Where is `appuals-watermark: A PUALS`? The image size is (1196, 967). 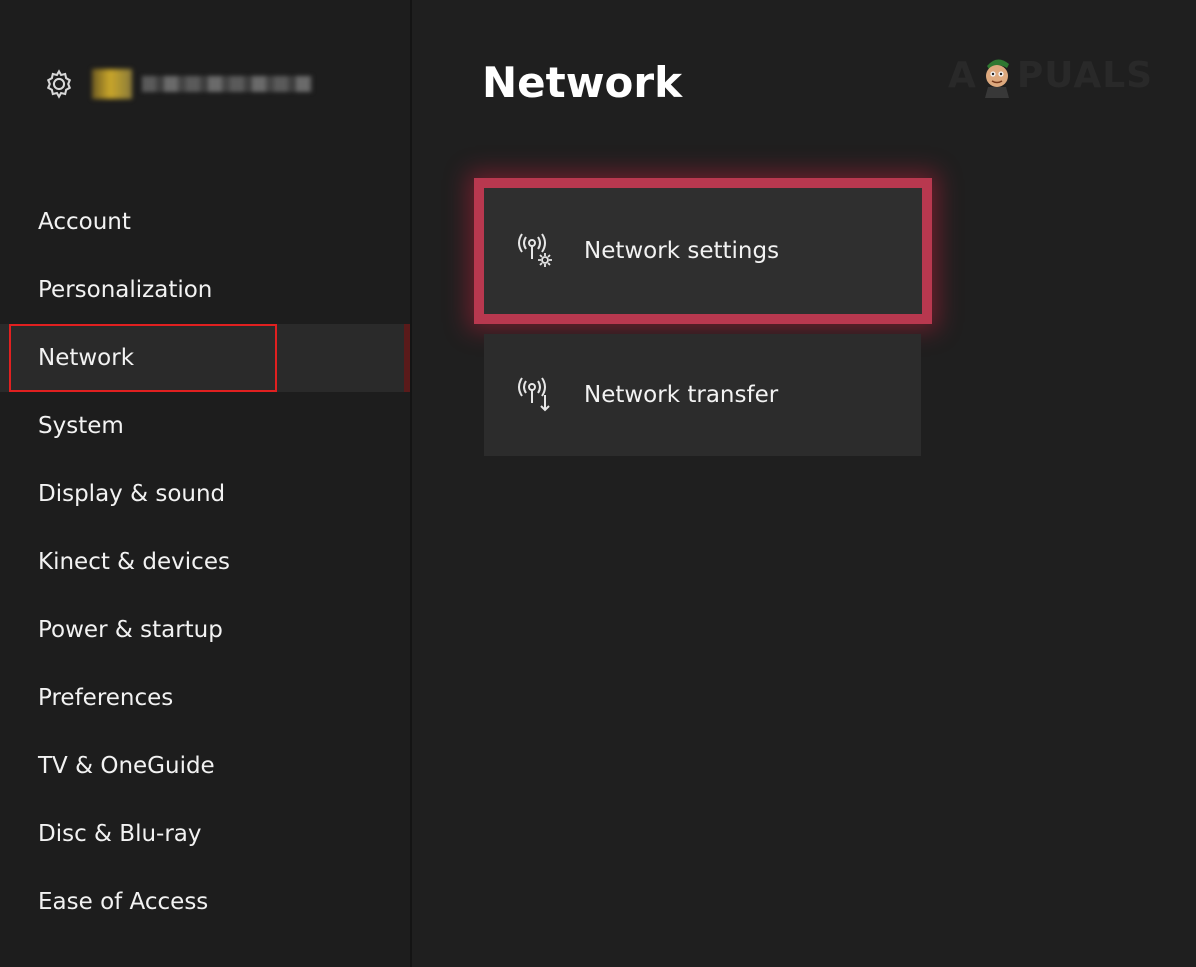
appuals-watermark: A PUALS is located at coordinates (1050, 75).